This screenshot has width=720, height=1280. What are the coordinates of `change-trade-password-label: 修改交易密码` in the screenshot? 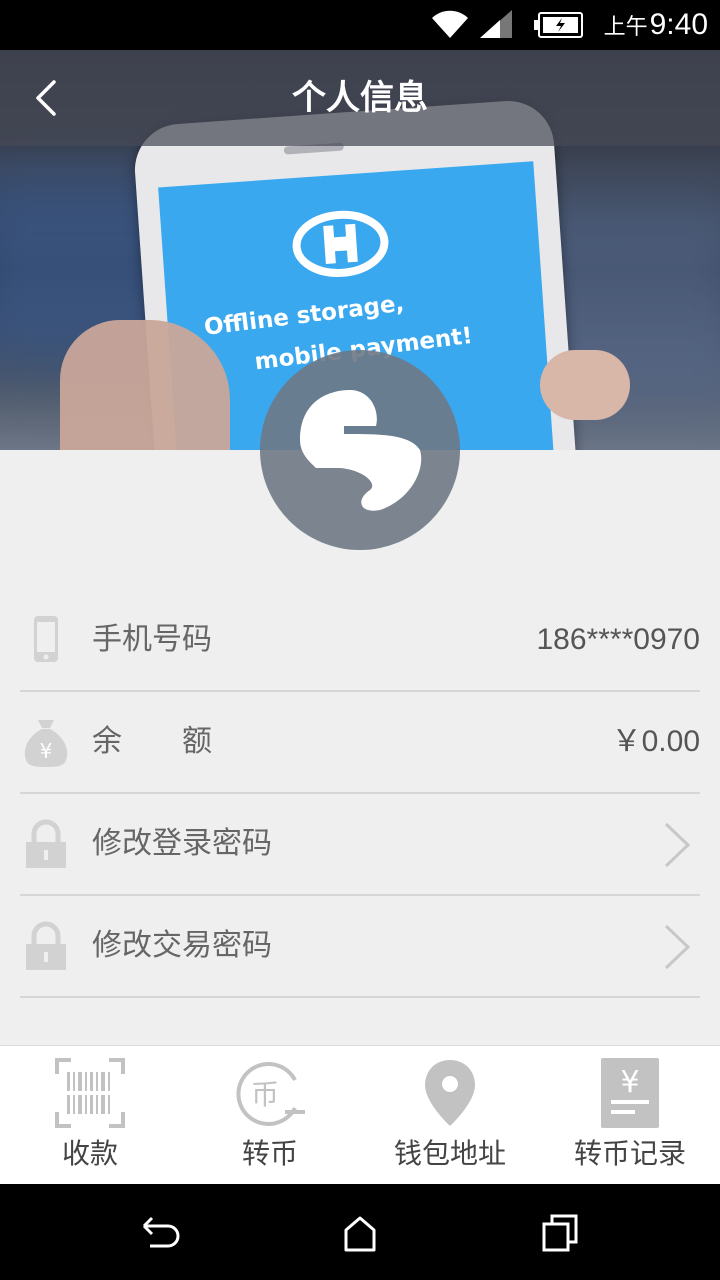 It's located at (182, 945).